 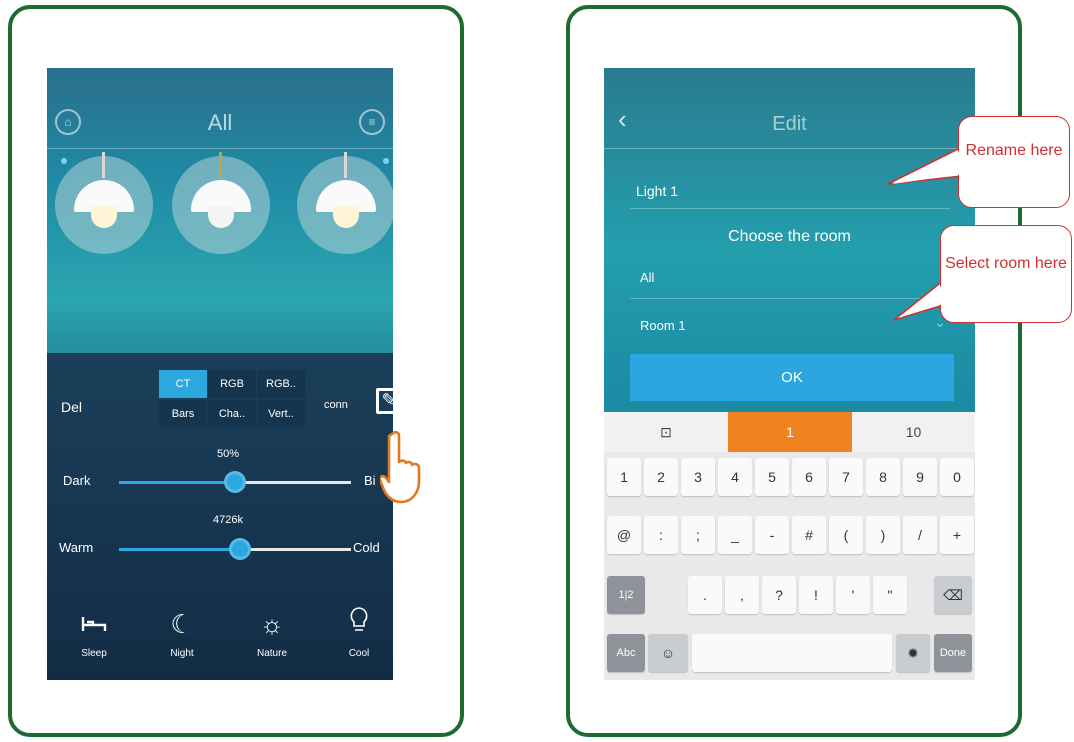 I want to click on color-temp-fill, so click(x=179, y=549).